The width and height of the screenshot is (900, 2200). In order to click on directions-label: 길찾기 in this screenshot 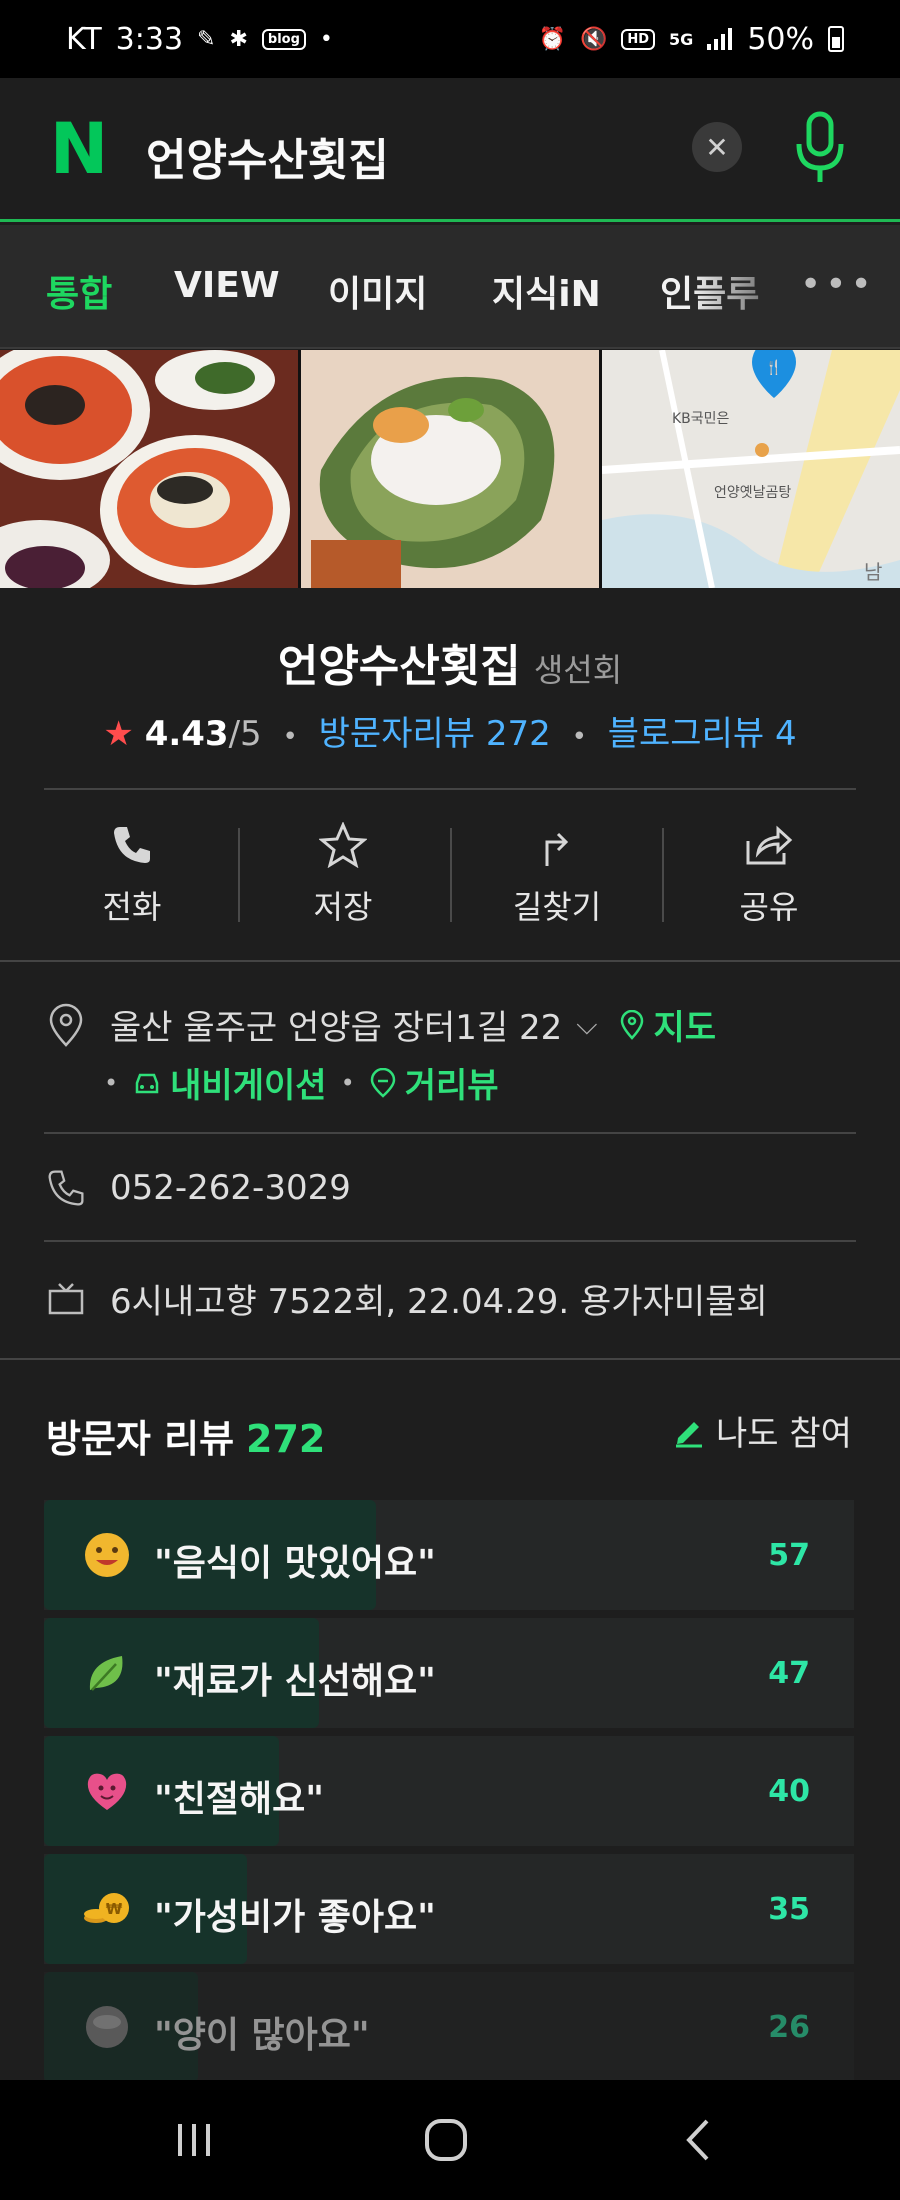, I will do `click(557, 907)`.